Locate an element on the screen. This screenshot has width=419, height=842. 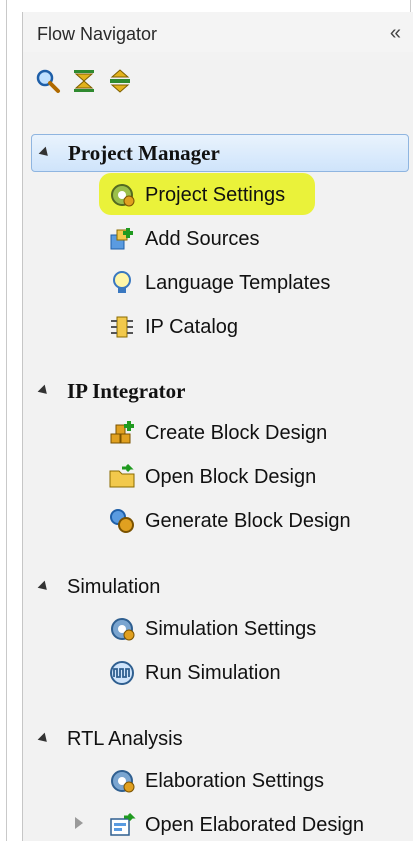
nav-item-label: Add Sources is located at coordinates (202, 238).